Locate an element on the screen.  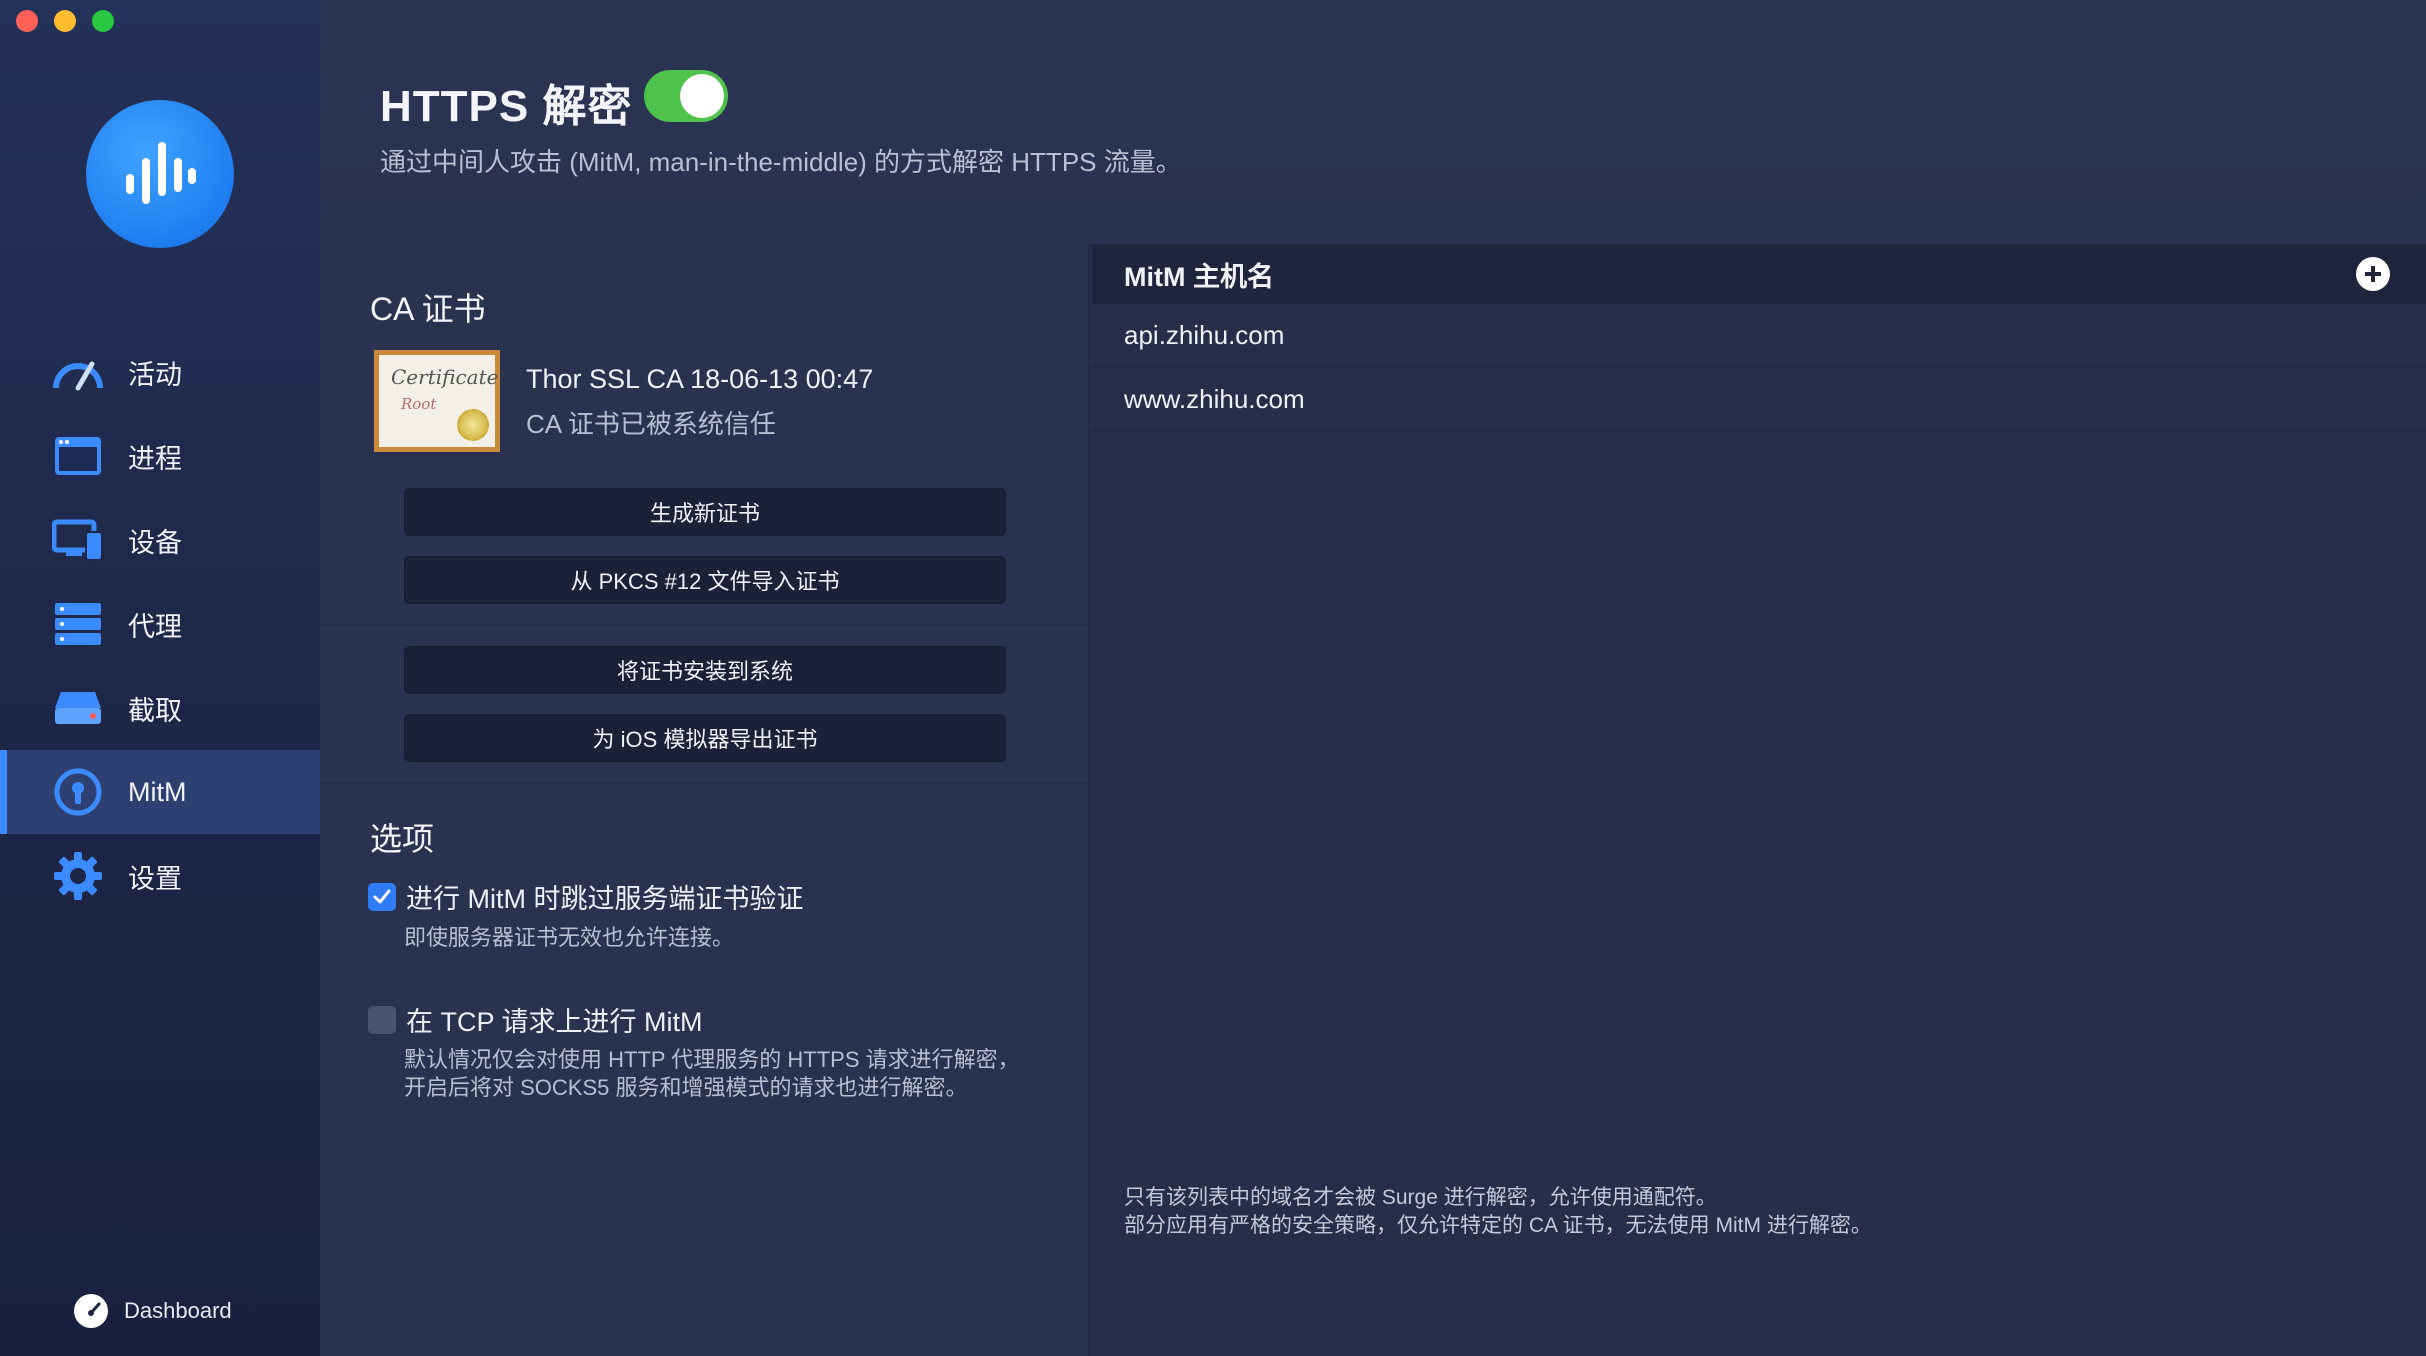
add-hostname-button is located at coordinates (2373, 274).